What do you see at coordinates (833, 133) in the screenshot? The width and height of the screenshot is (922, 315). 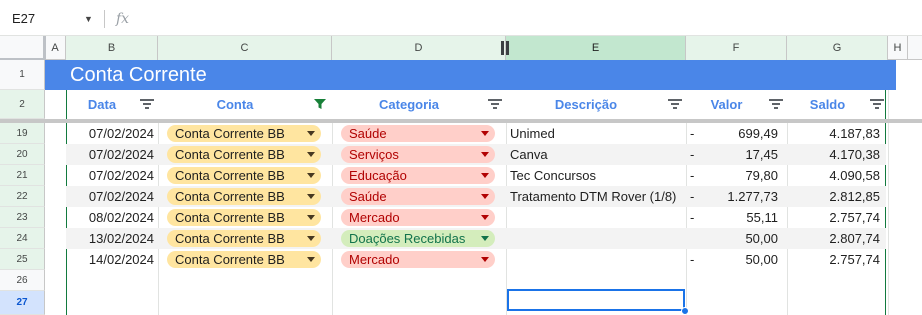 I see `cell-saldo: 4.187,83` at bounding box center [833, 133].